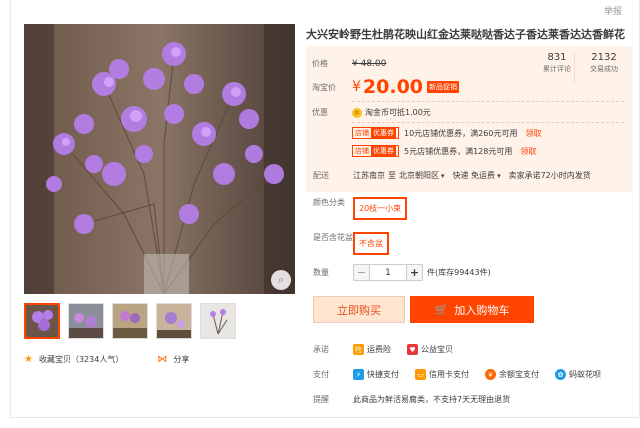  Describe the element at coordinates (412, 349) in the screenshot. I see `charity-icon: ♥` at that location.